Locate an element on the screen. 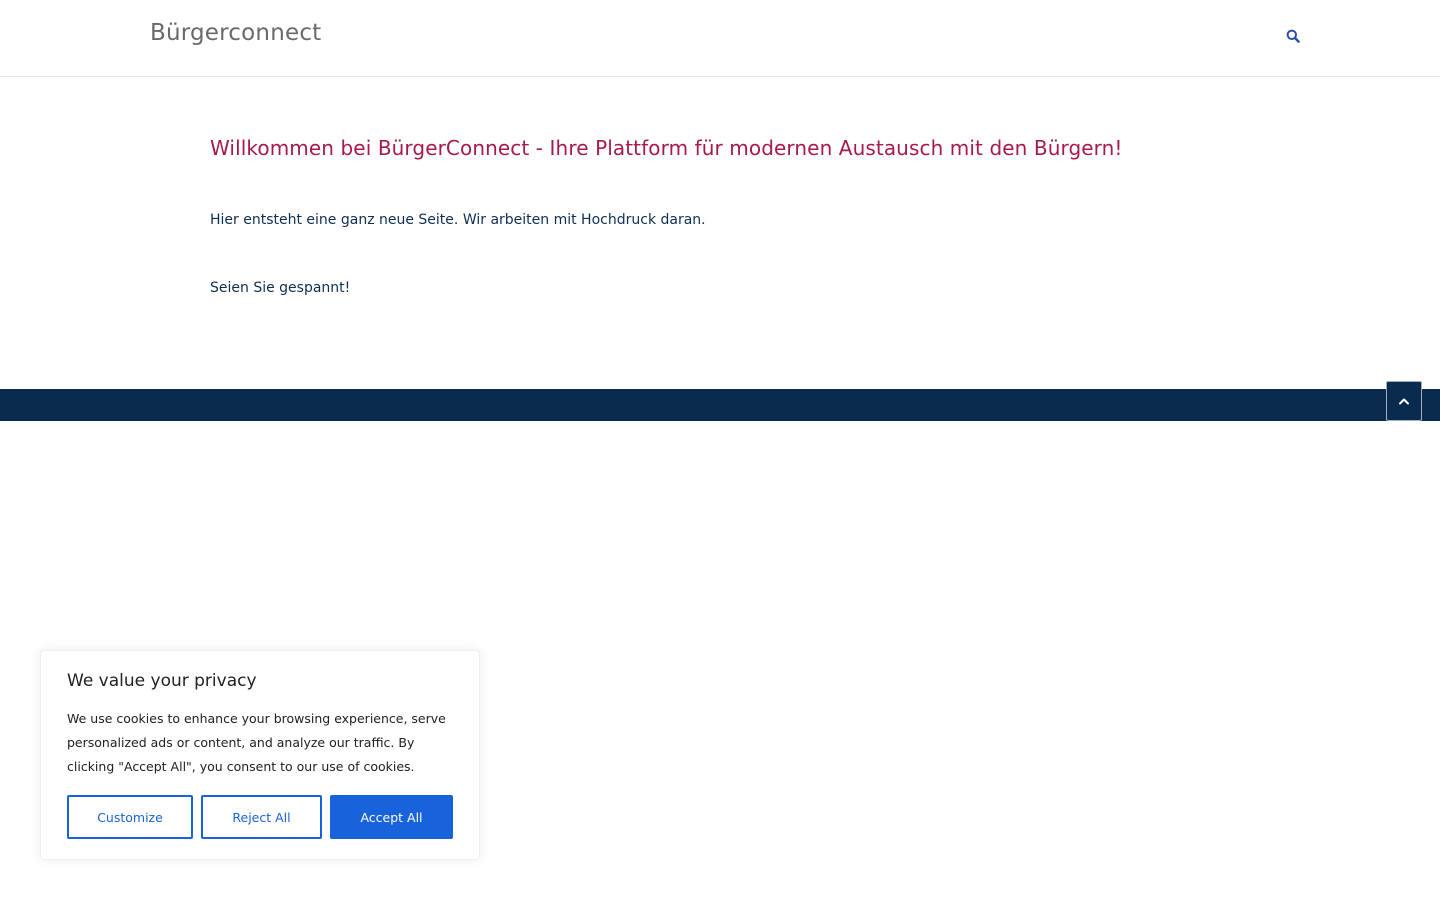 Image resolution: width=1440 pixels, height=900 pixels. site-title-link: Bürgerconnect is located at coordinates (235, 33).